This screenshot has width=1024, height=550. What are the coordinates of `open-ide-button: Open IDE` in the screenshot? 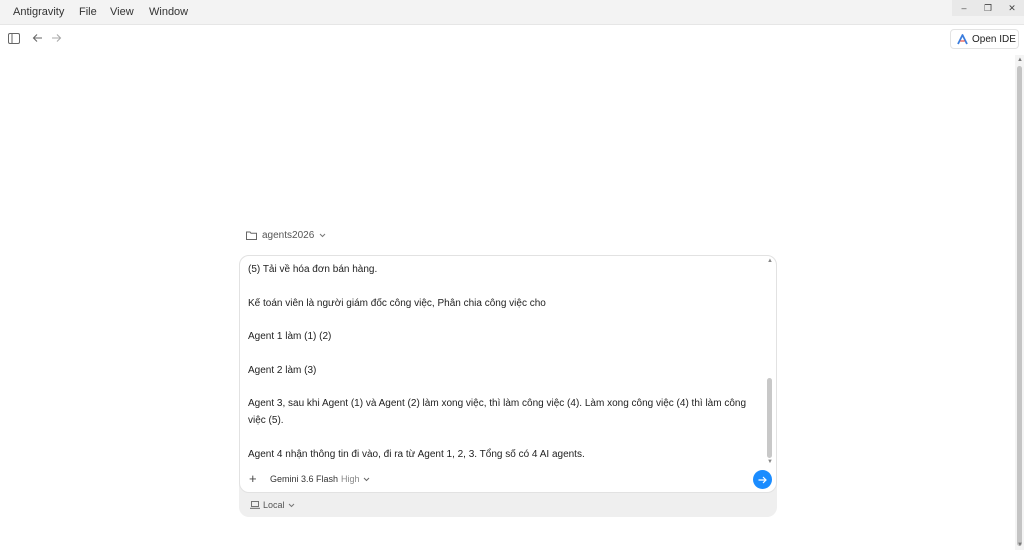 It's located at (984, 39).